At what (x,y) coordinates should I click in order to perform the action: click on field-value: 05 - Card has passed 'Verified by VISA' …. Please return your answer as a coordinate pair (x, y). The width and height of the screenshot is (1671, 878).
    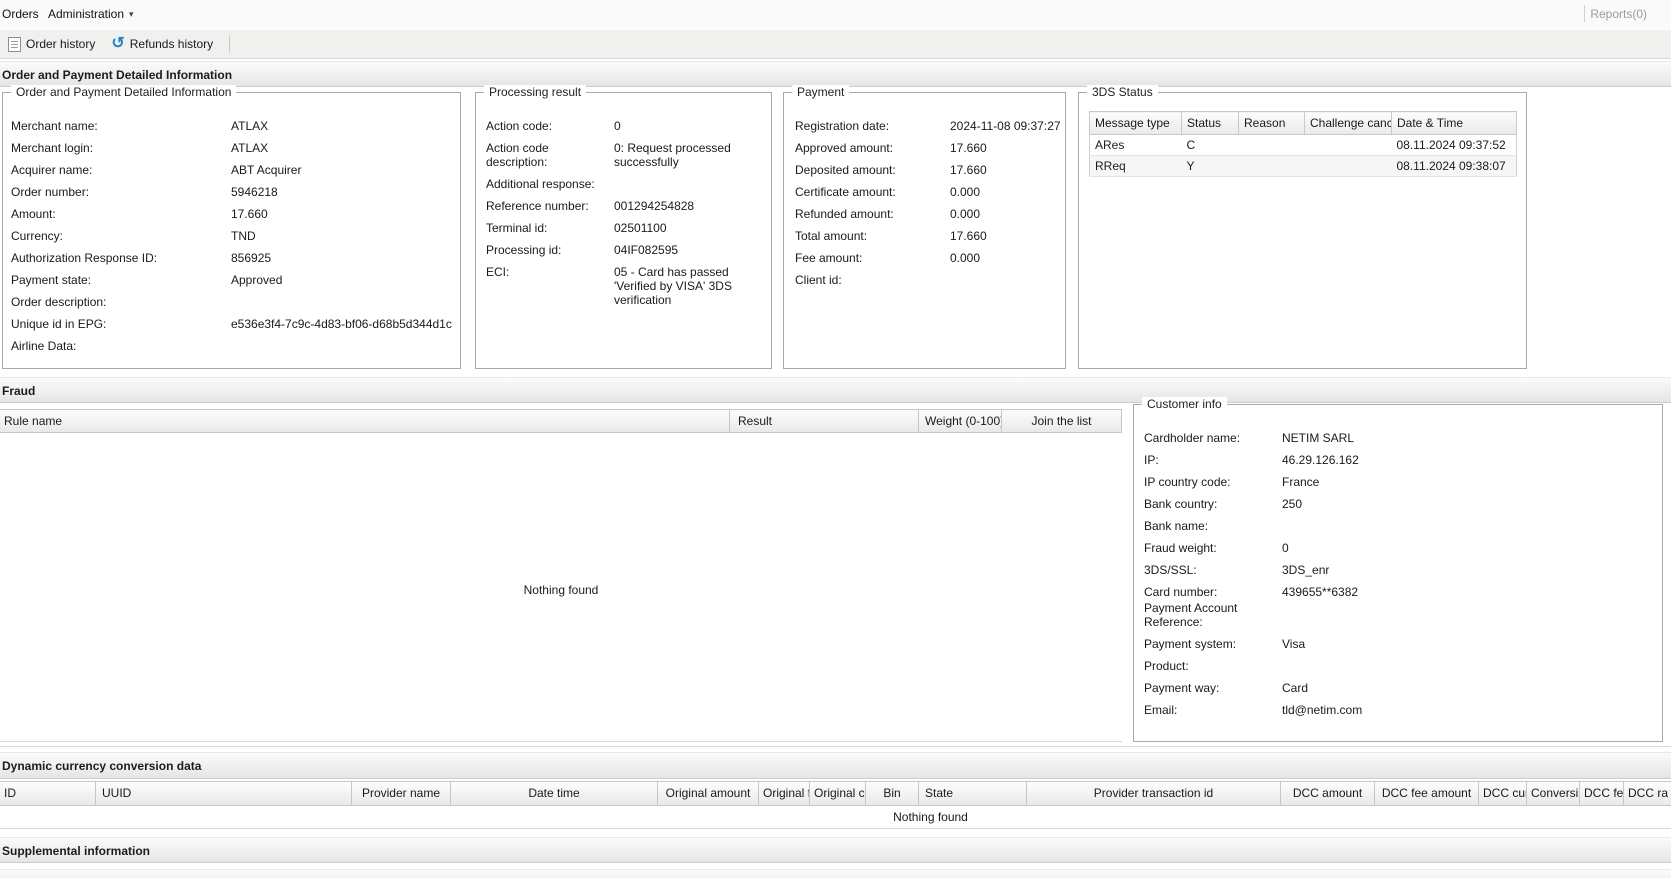
    Looking at the image, I should click on (675, 286).